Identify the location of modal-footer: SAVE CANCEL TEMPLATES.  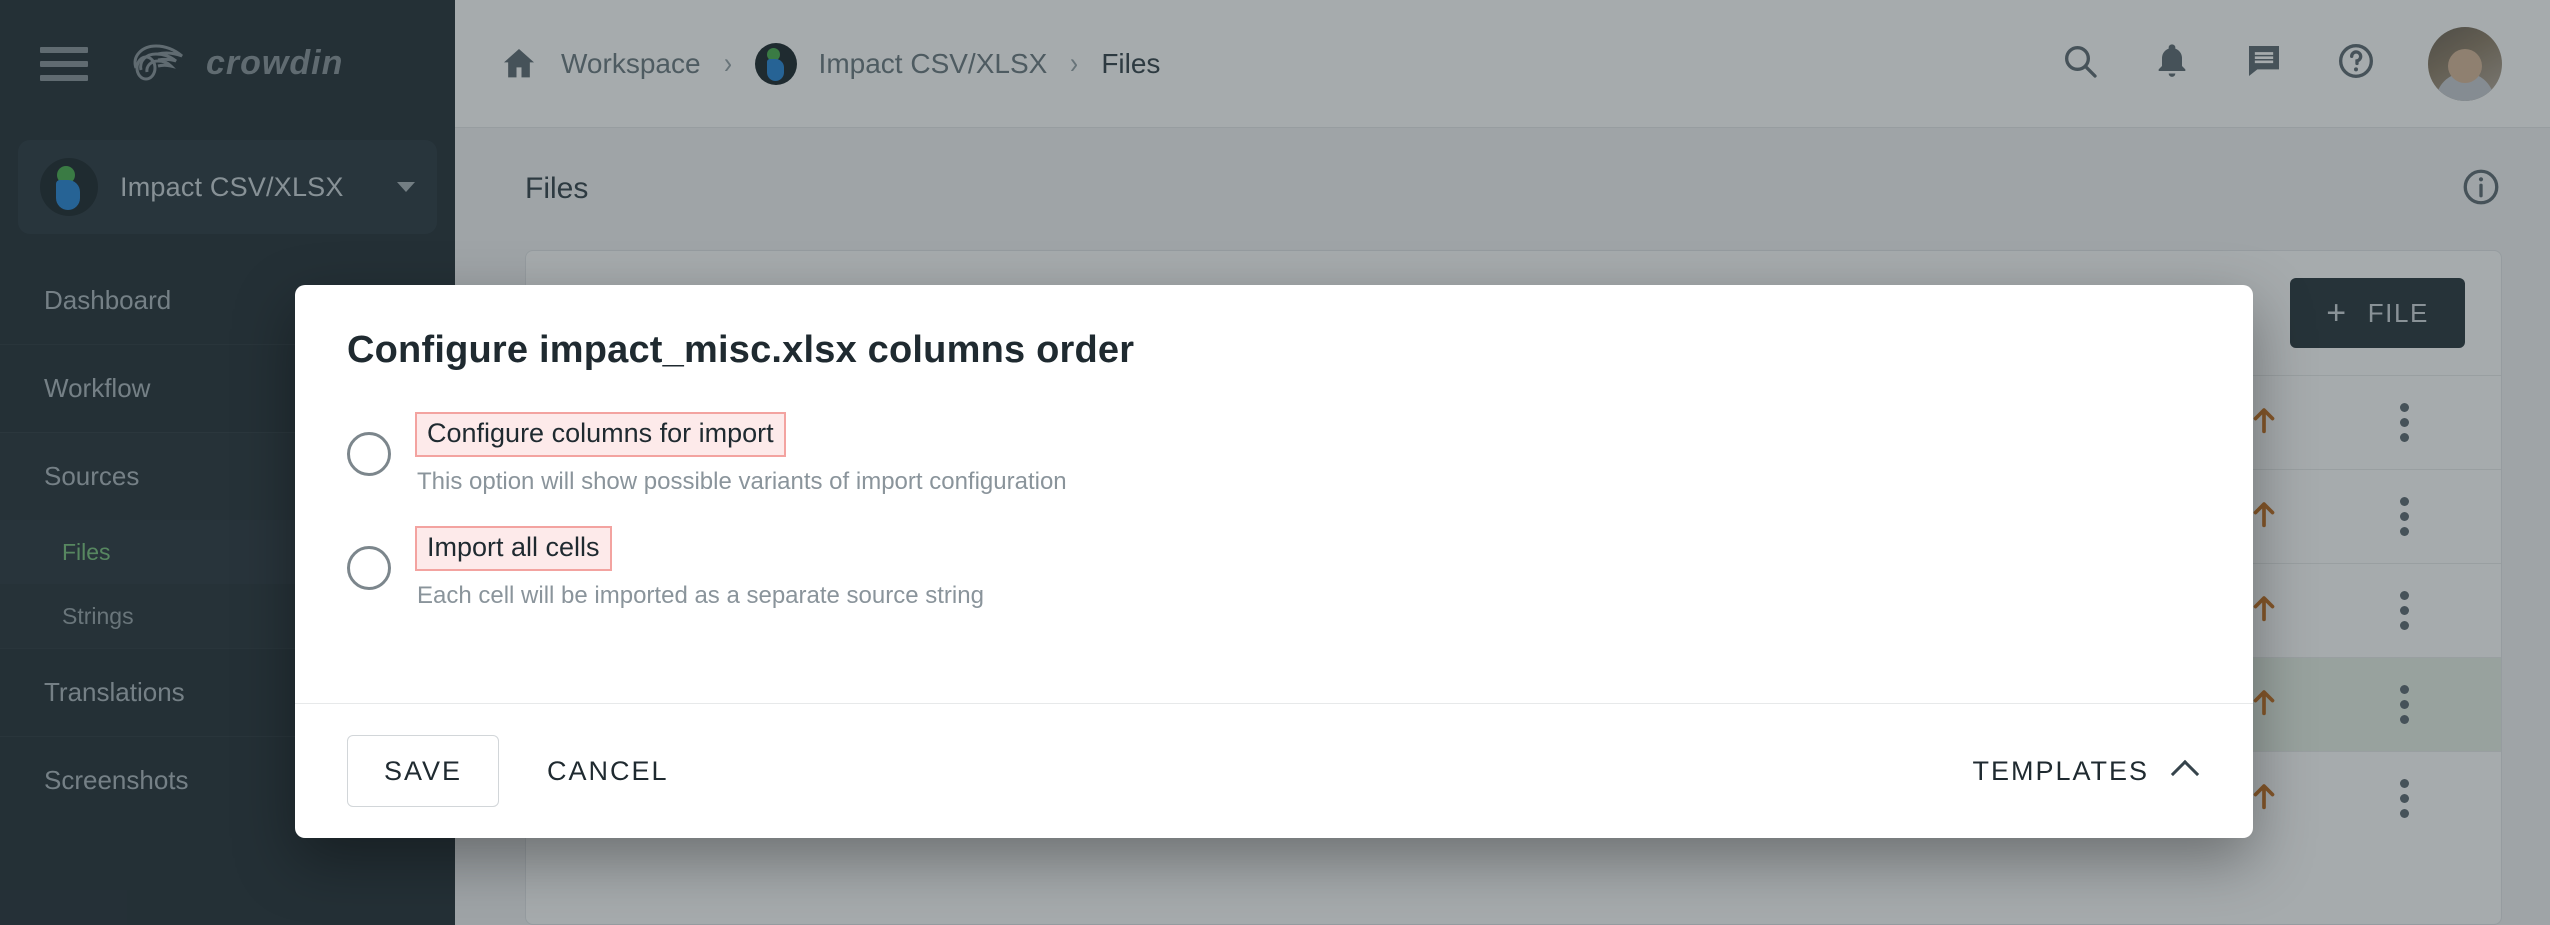
(1274, 771).